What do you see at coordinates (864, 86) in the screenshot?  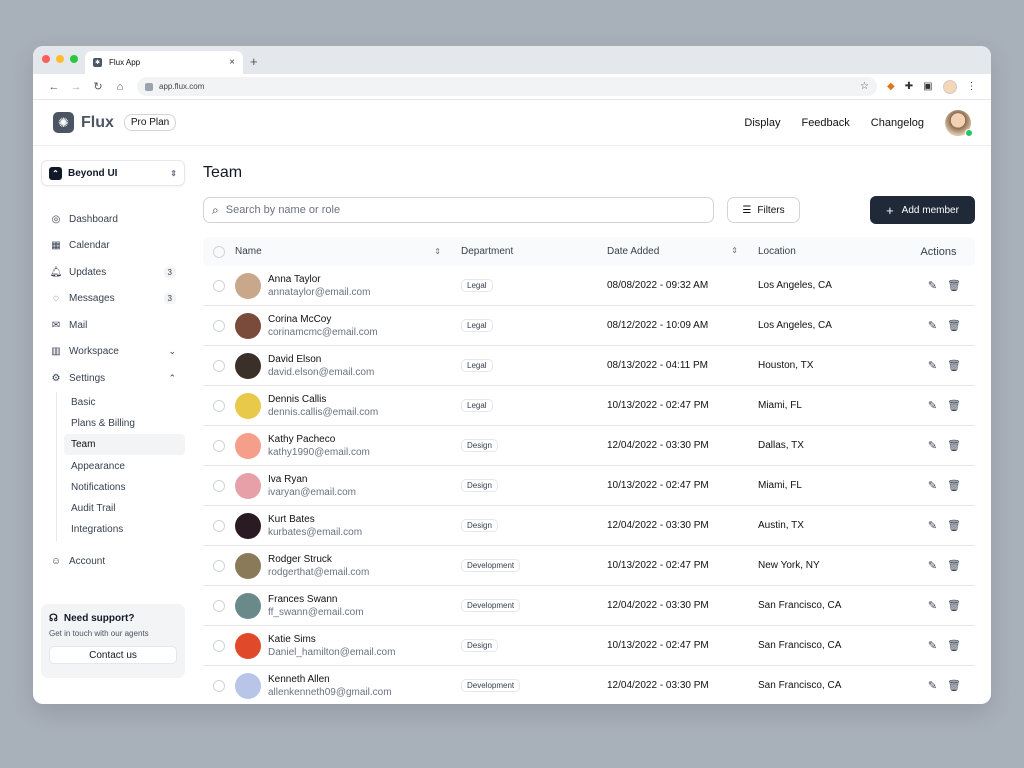 I see `bookmark-star-icon: ☆` at bounding box center [864, 86].